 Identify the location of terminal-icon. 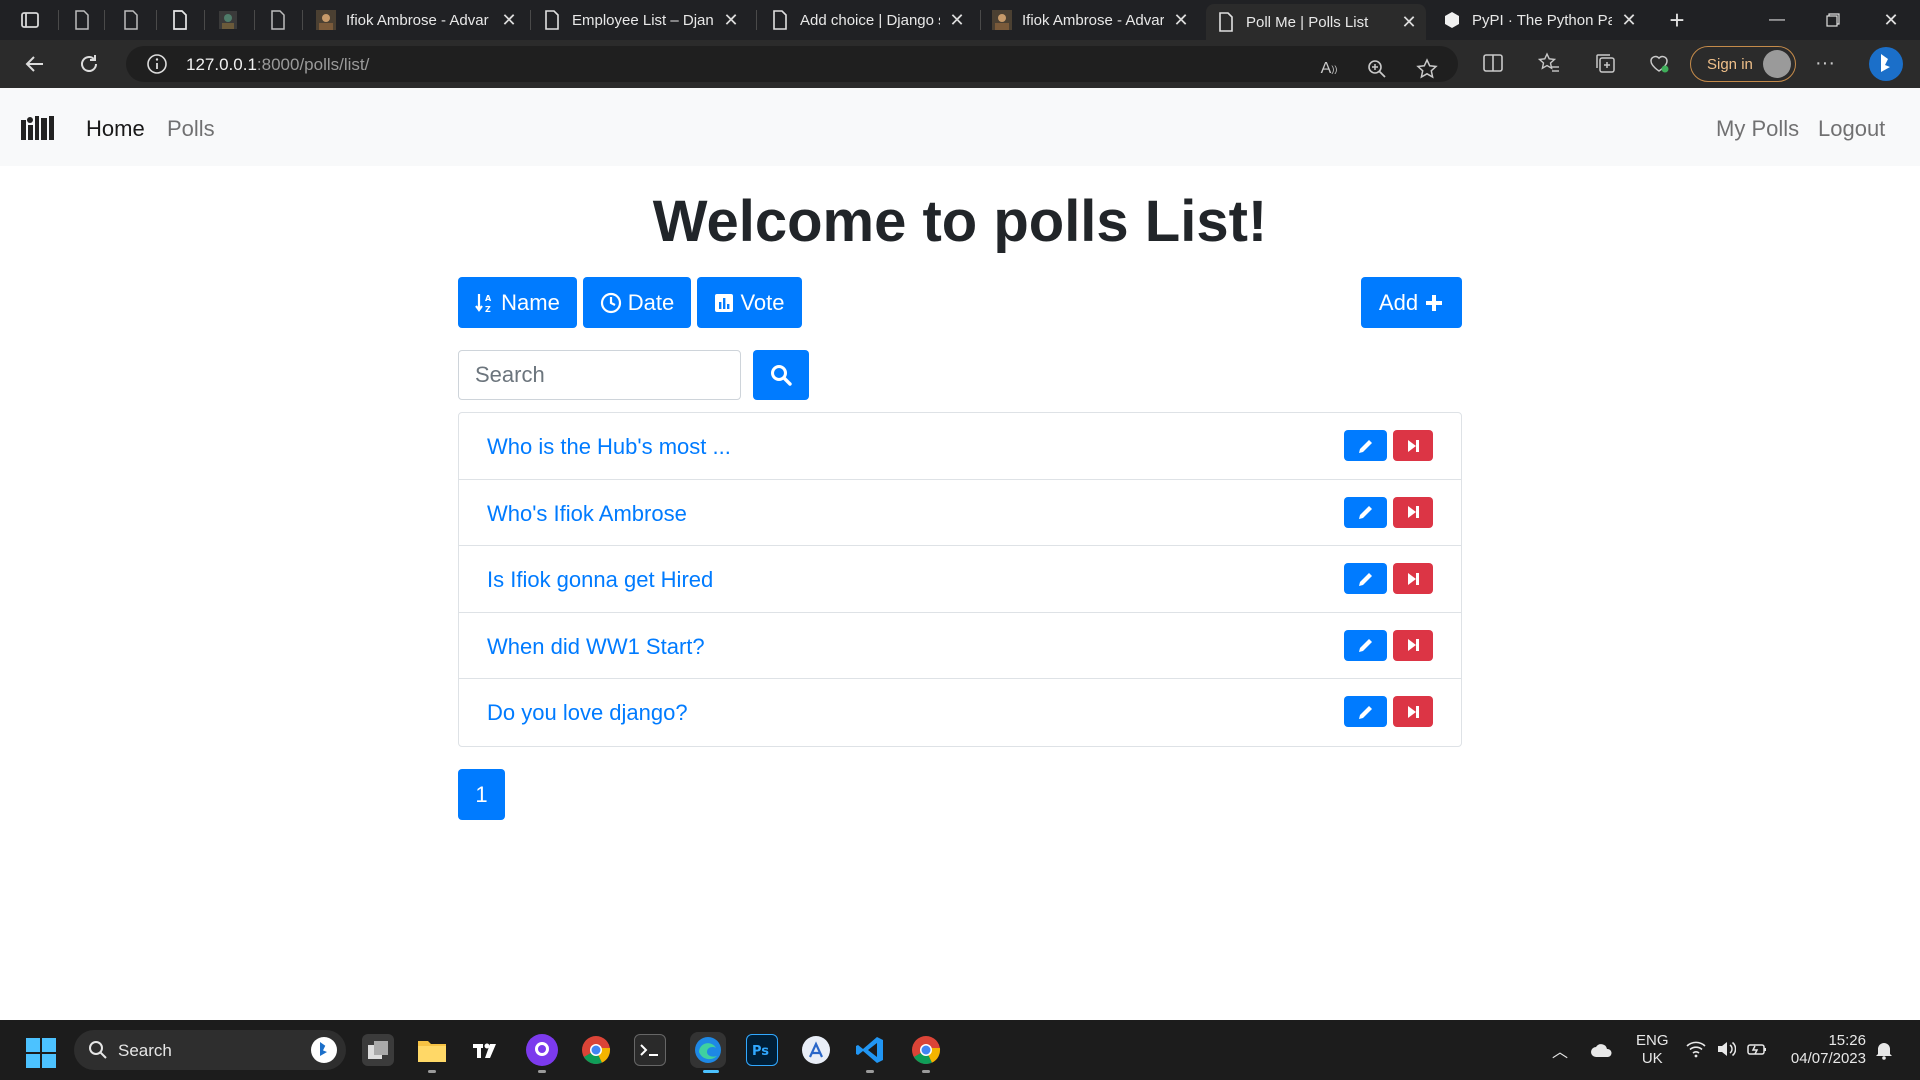
(650, 1050).